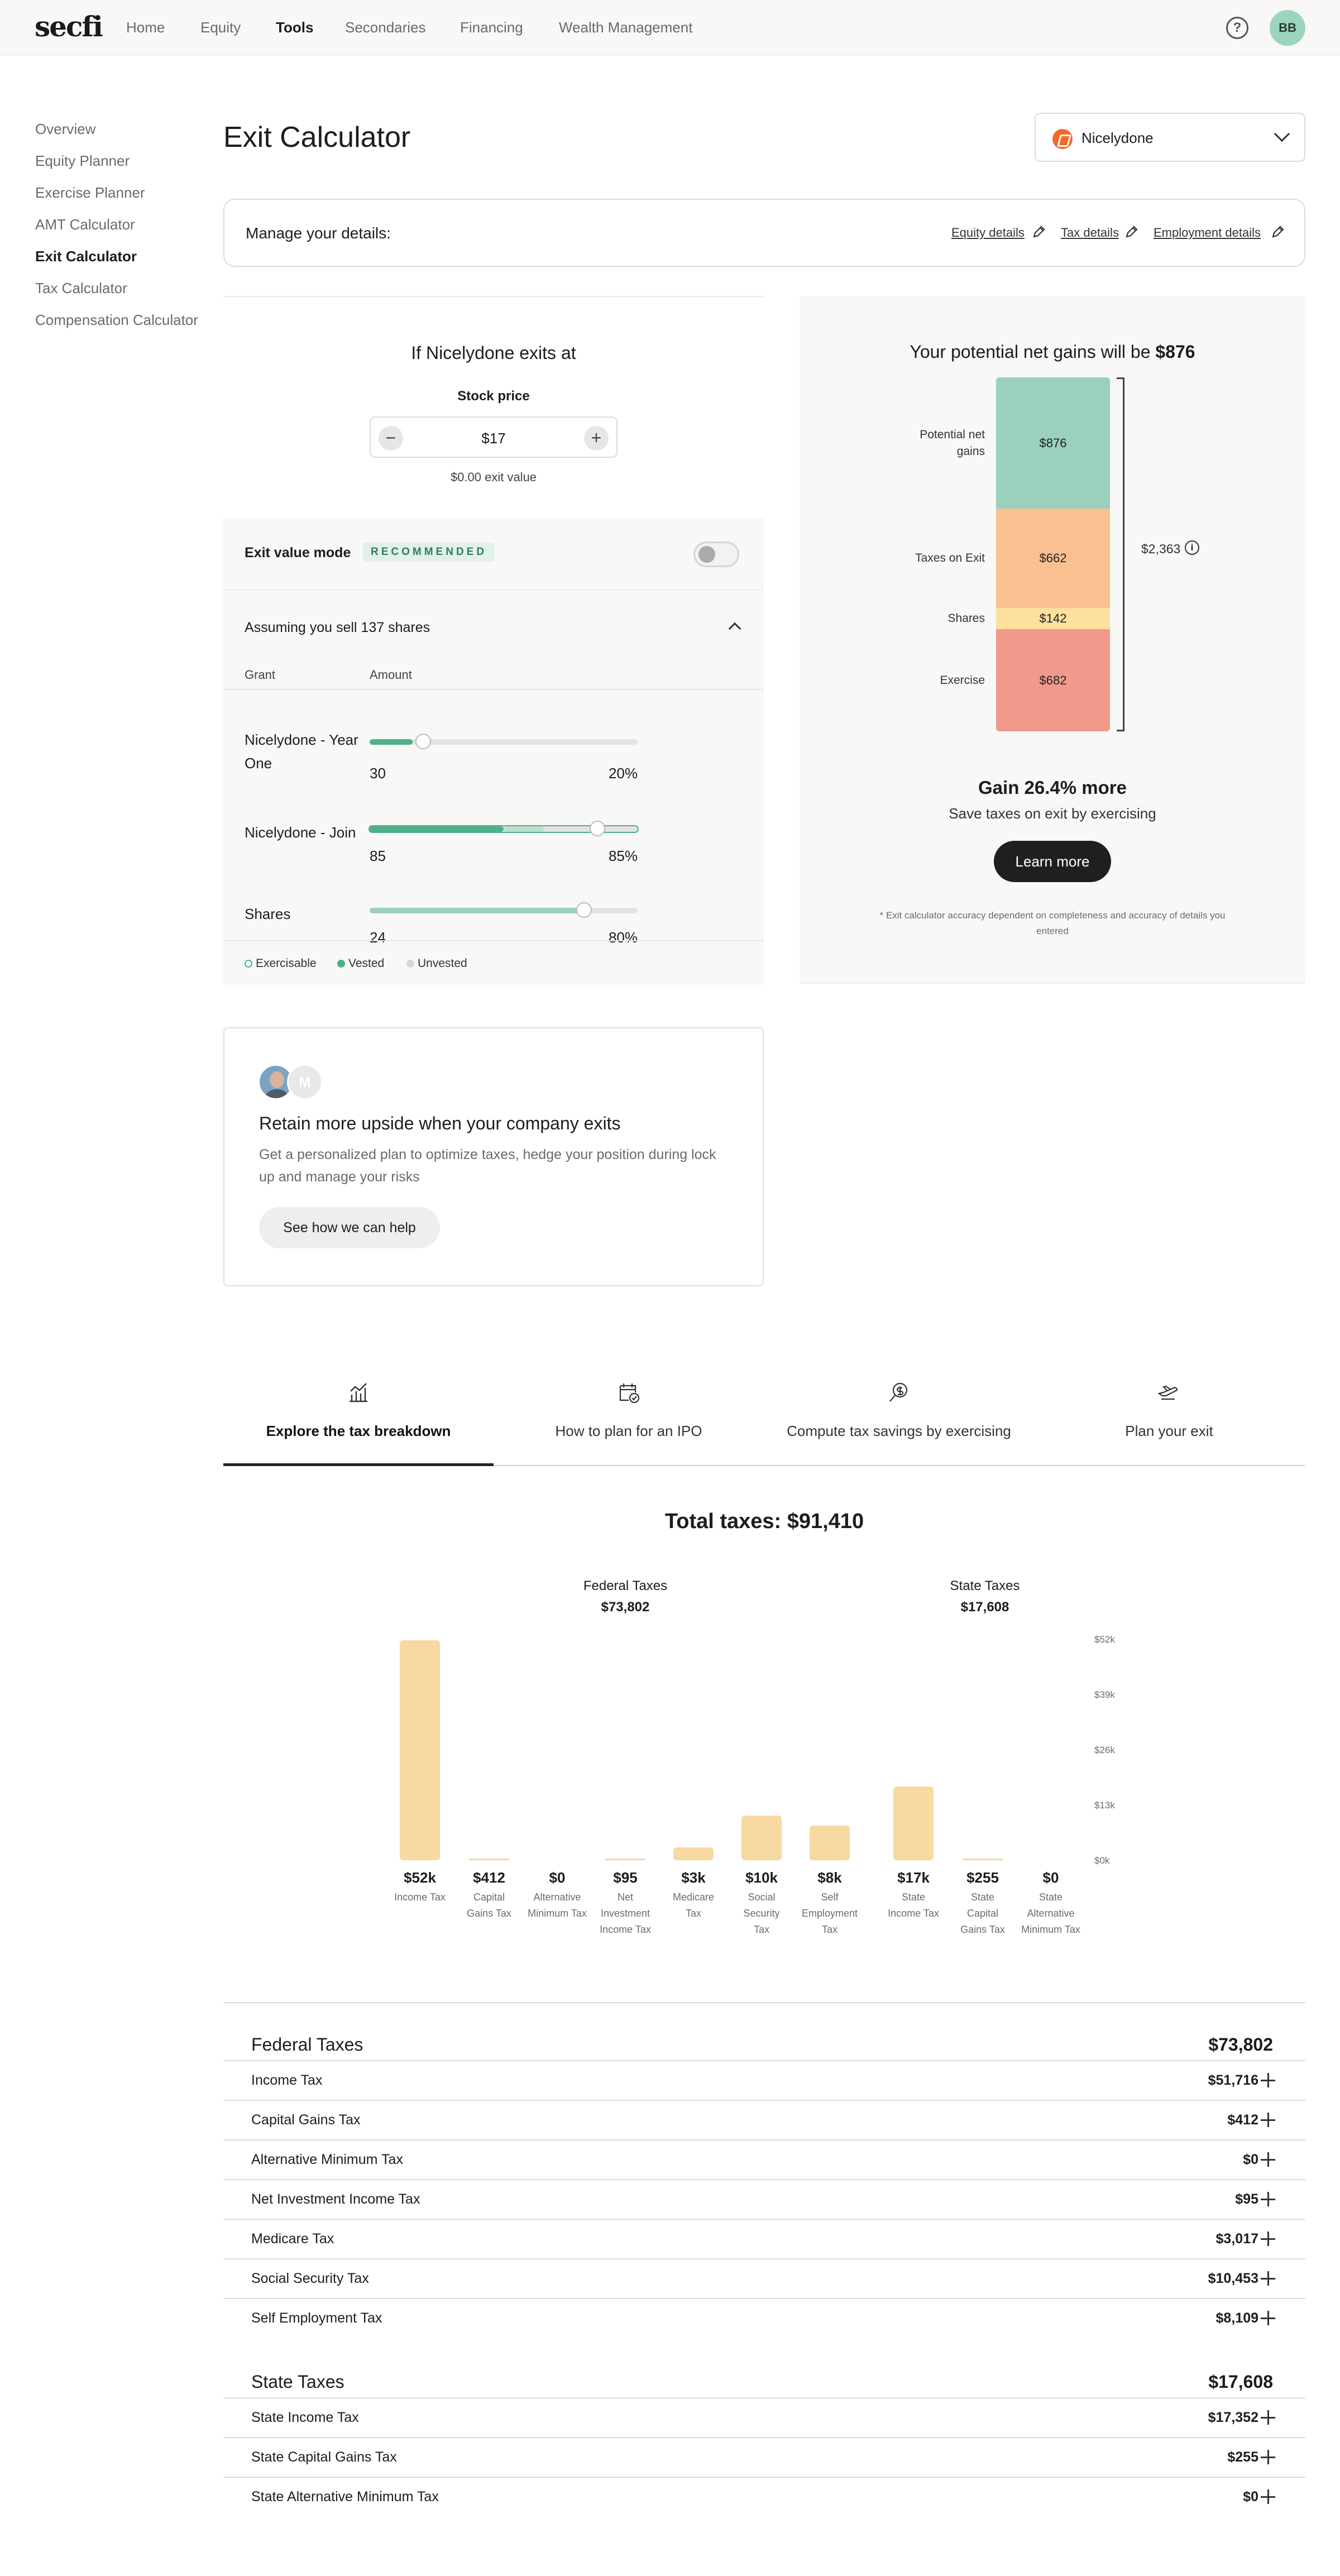 This screenshot has height=2576, width=1340. I want to click on bar-category-label: Medicare Tax, so click(693, 1905).